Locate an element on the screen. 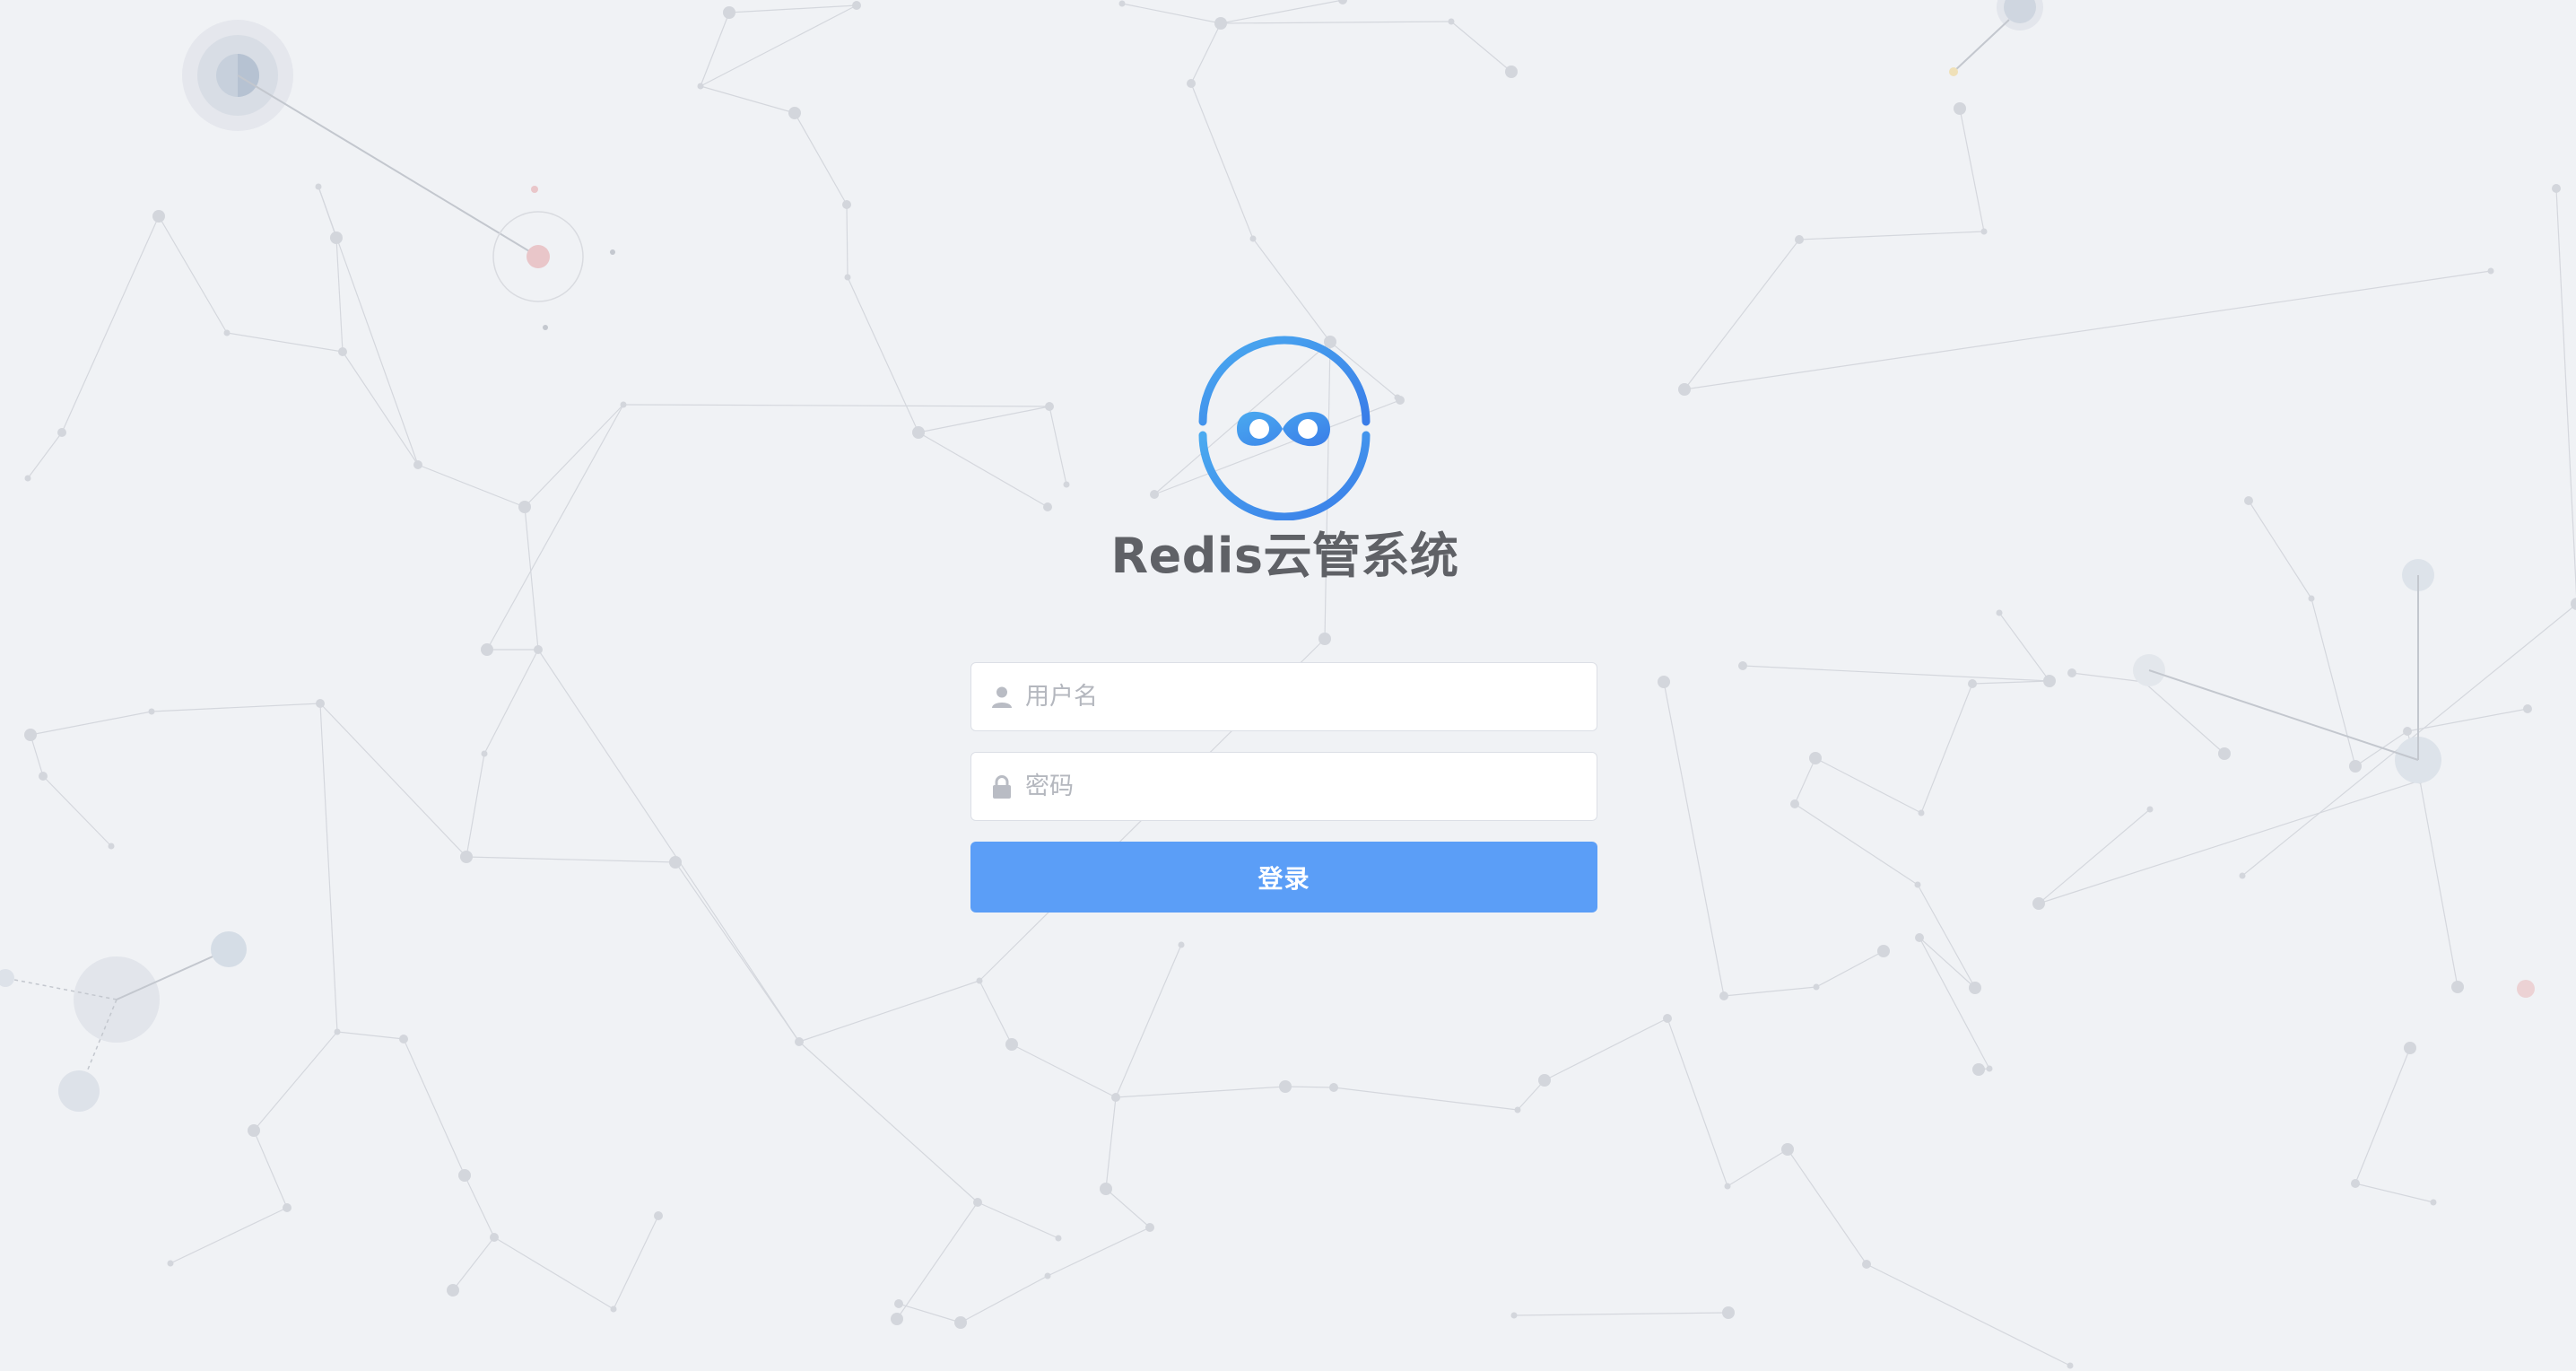 The image size is (2576, 1371). login-button: 登录 is located at coordinates (1283, 877).